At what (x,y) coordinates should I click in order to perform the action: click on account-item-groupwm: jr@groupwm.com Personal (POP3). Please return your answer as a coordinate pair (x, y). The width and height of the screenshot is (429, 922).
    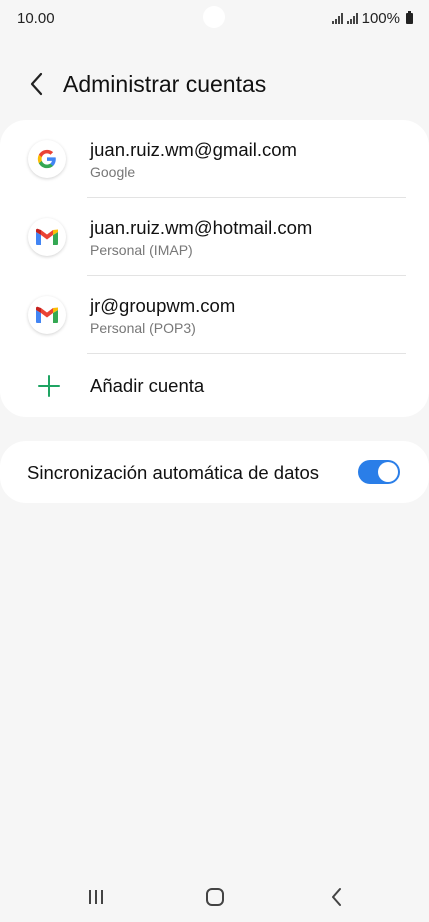
    Looking at the image, I should click on (214, 315).